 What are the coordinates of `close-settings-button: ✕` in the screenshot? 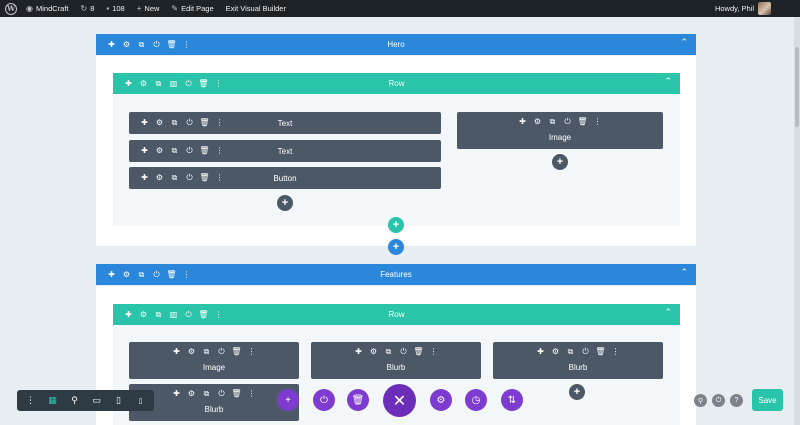 It's located at (399, 400).